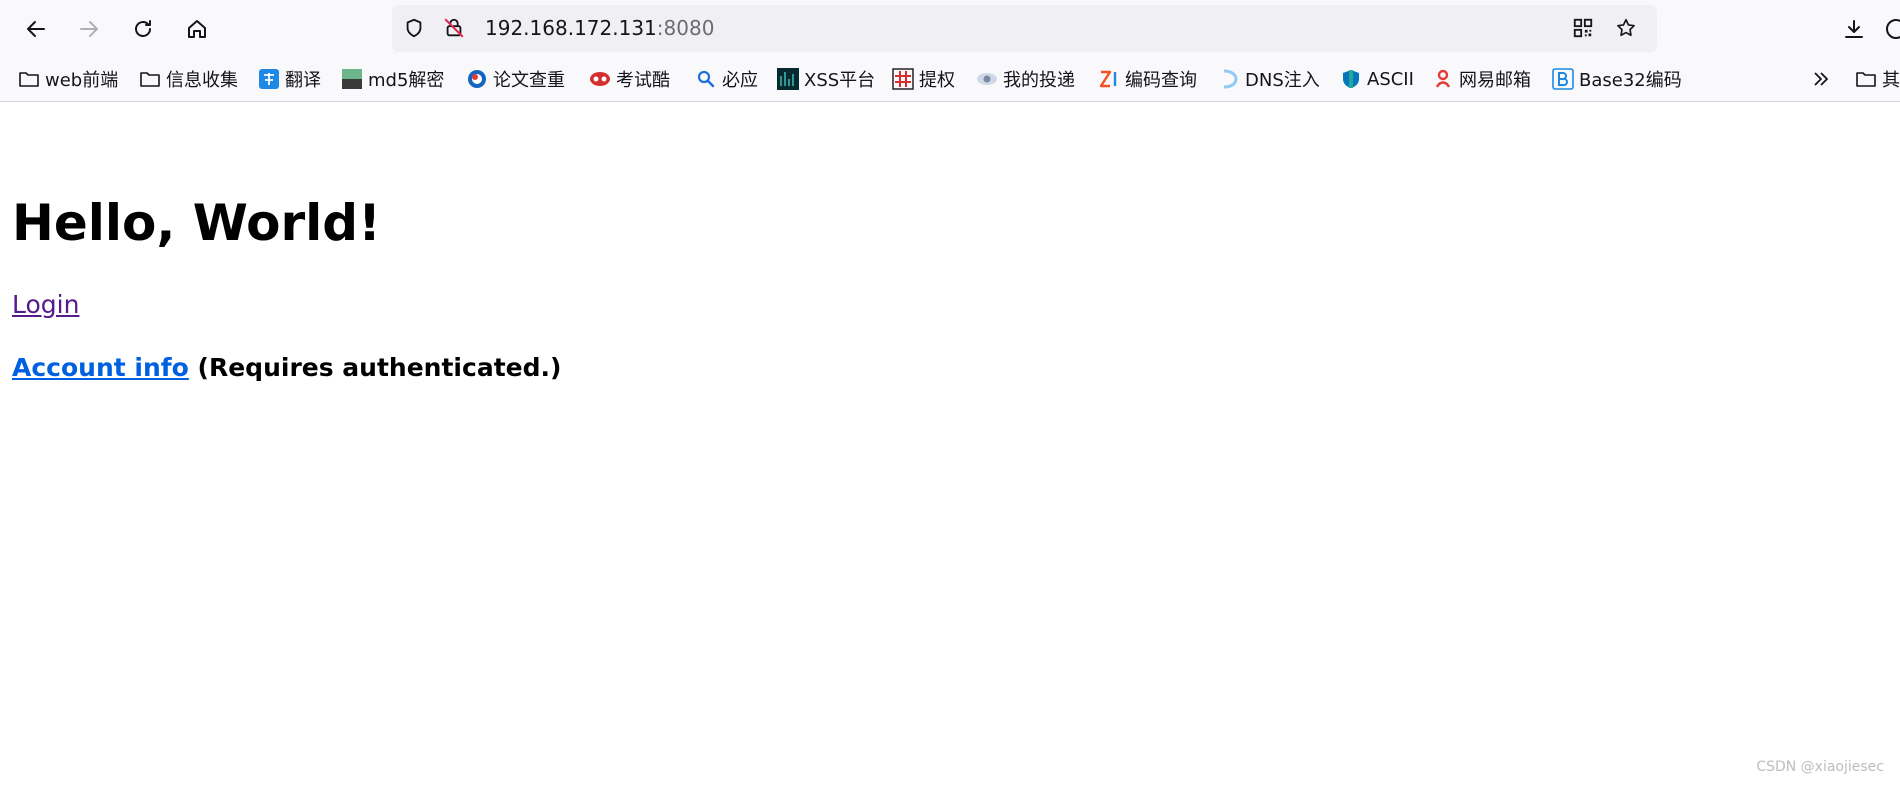  I want to click on url-text: 192.168.172.131:8080, so click(599, 28).